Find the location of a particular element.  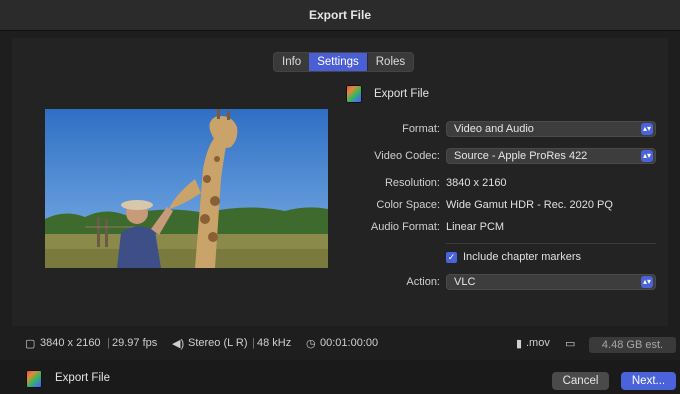

clock-icon: ◷ is located at coordinates (311, 344).